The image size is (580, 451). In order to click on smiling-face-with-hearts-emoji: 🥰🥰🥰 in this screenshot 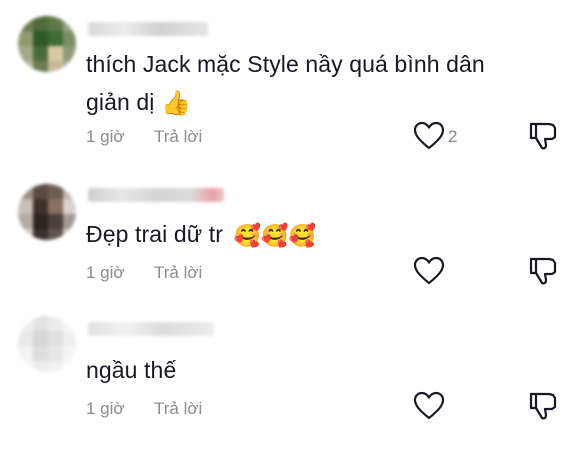, I will do `click(274, 235)`.